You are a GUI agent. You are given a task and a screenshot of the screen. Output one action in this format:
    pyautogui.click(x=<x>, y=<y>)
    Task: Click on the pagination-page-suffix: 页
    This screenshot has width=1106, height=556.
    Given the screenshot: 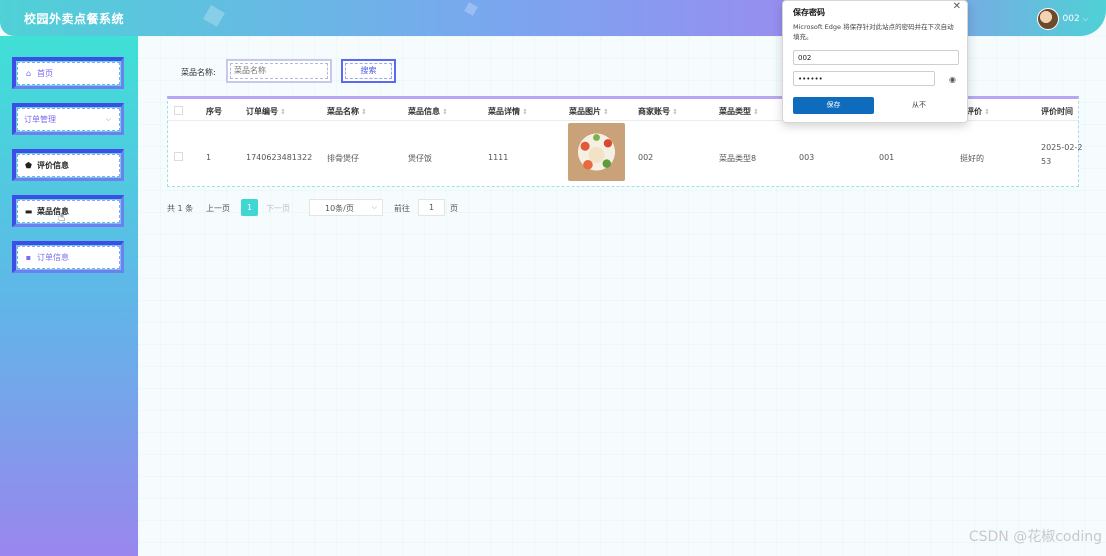 What is the action you would take?
    pyautogui.click(x=454, y=208)
    